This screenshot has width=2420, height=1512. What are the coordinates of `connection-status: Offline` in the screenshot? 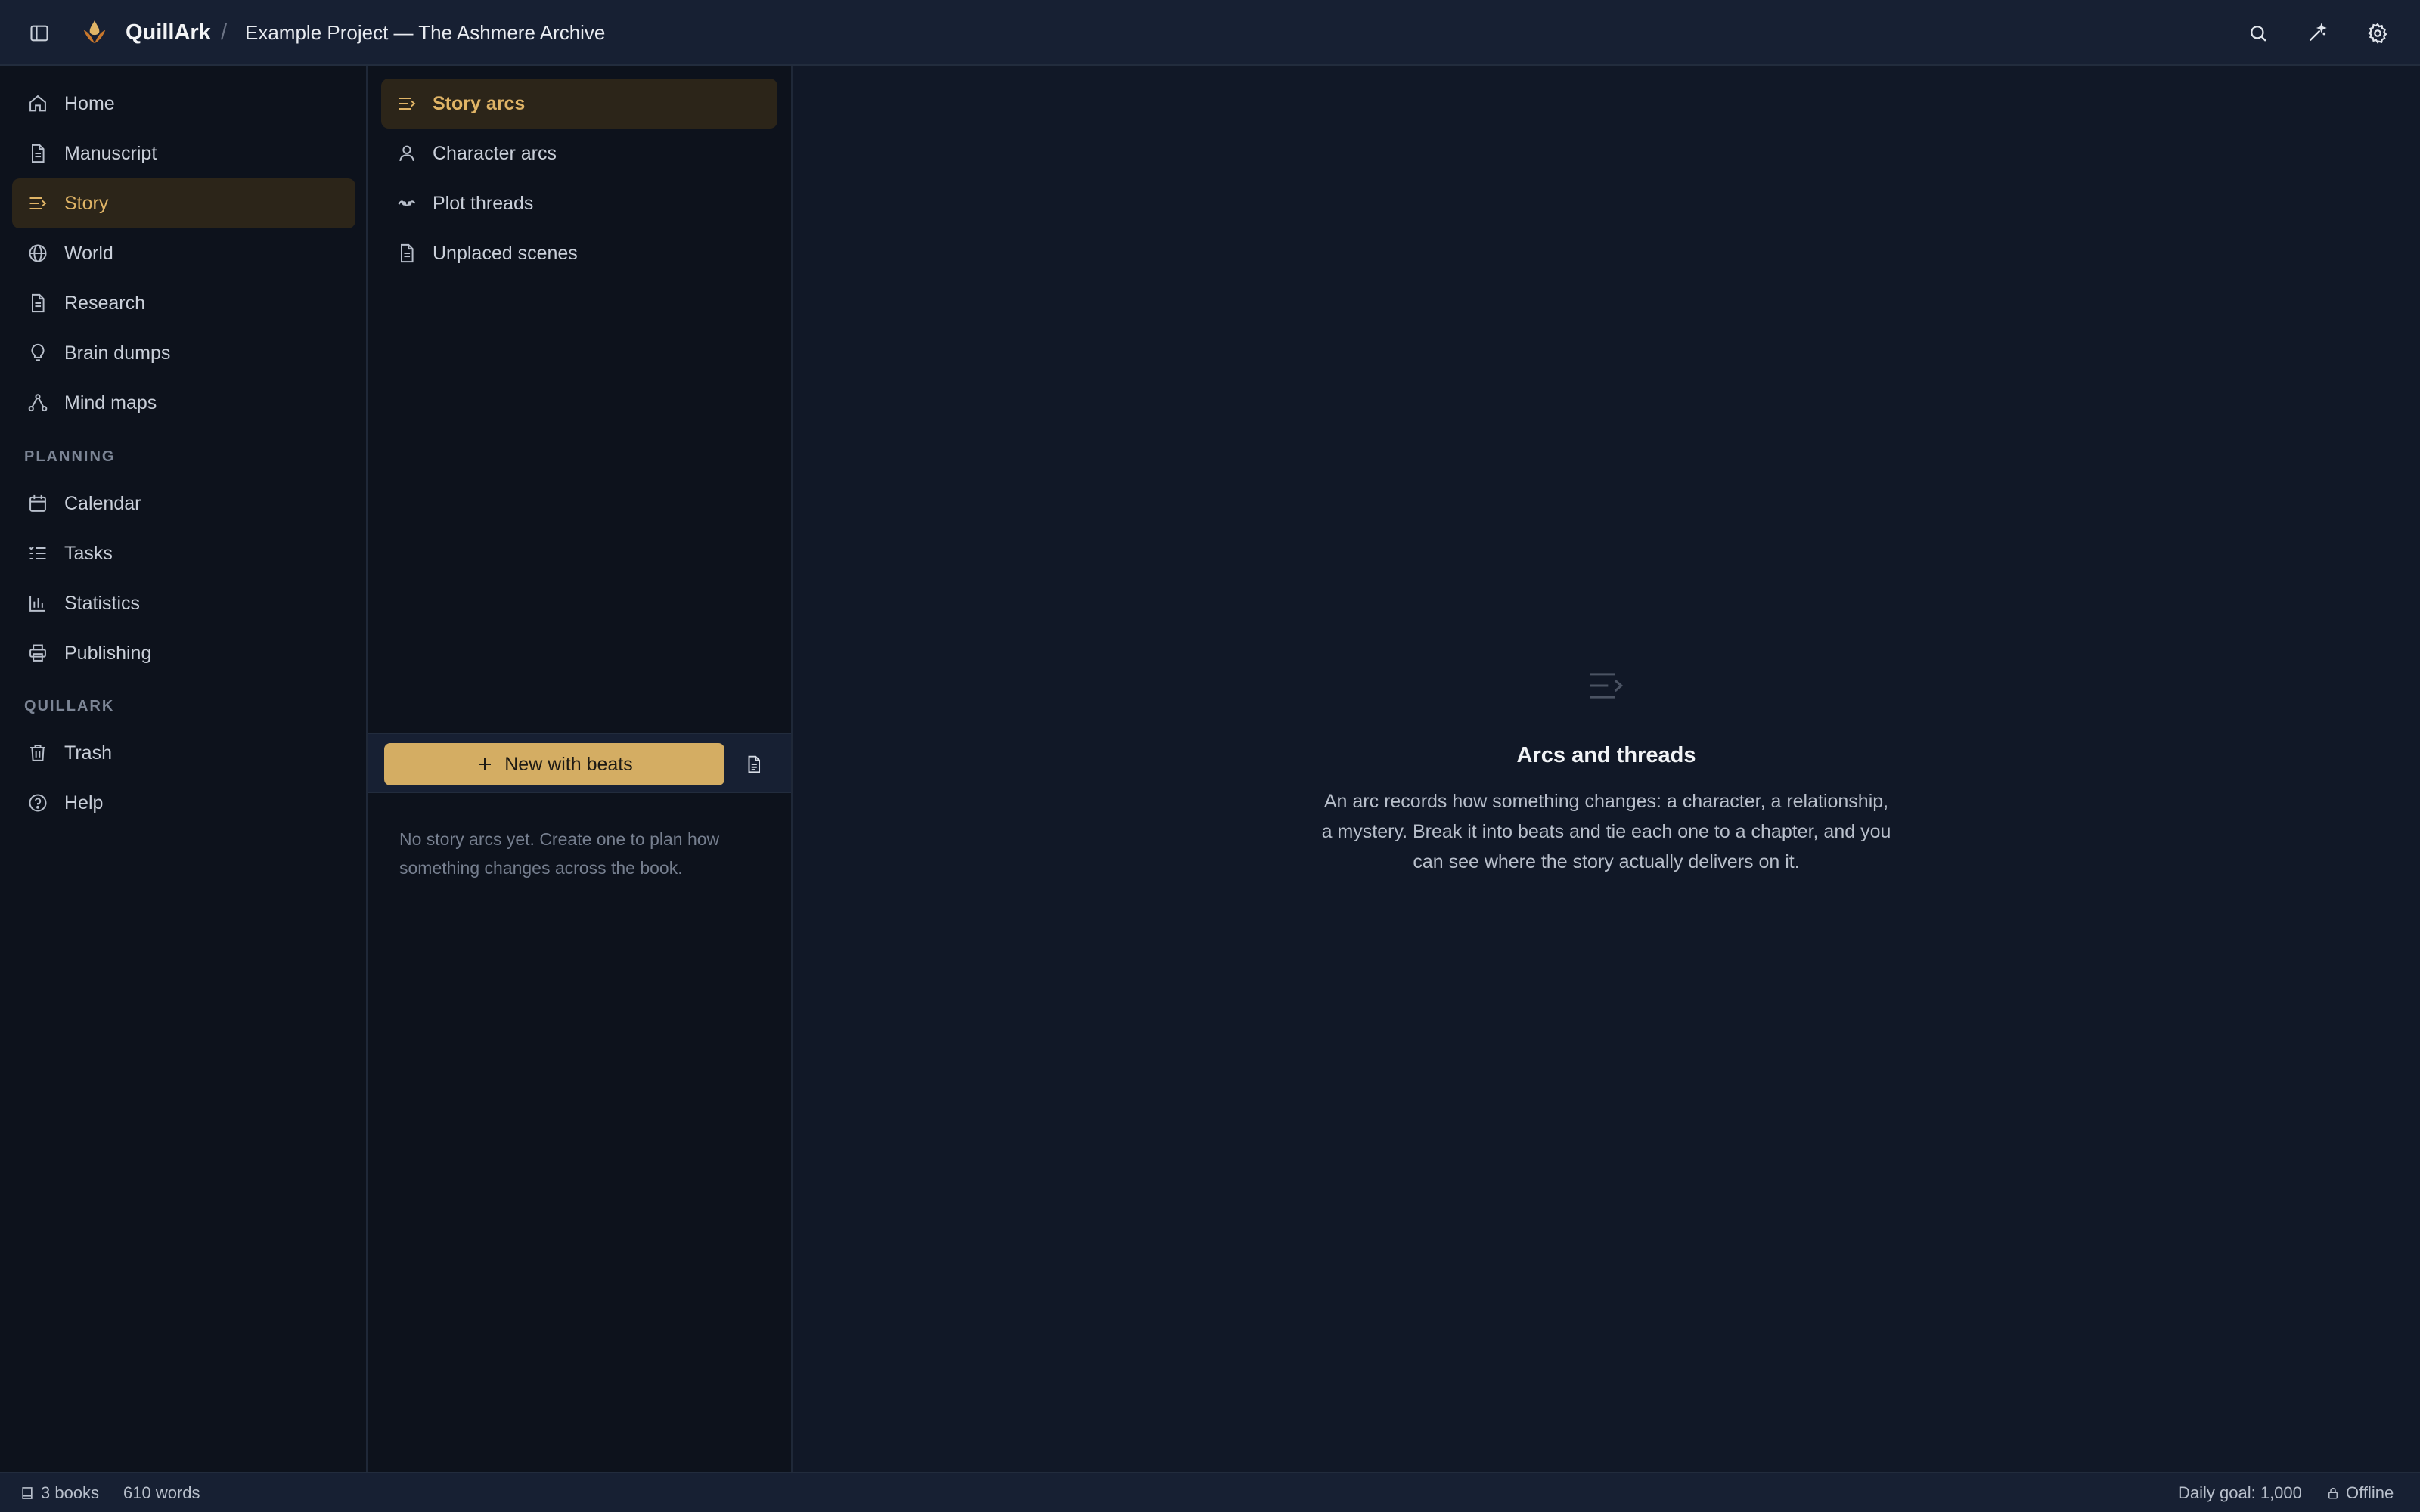 It's located at (2360, 1492).